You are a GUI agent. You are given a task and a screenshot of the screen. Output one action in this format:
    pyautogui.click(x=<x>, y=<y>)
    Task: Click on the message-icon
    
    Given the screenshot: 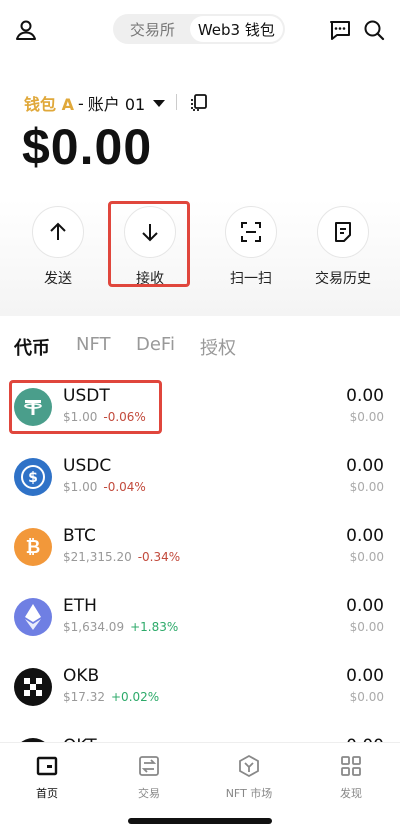 What is the action you would take?
    pyautogui.click(x=340, y=30)
    